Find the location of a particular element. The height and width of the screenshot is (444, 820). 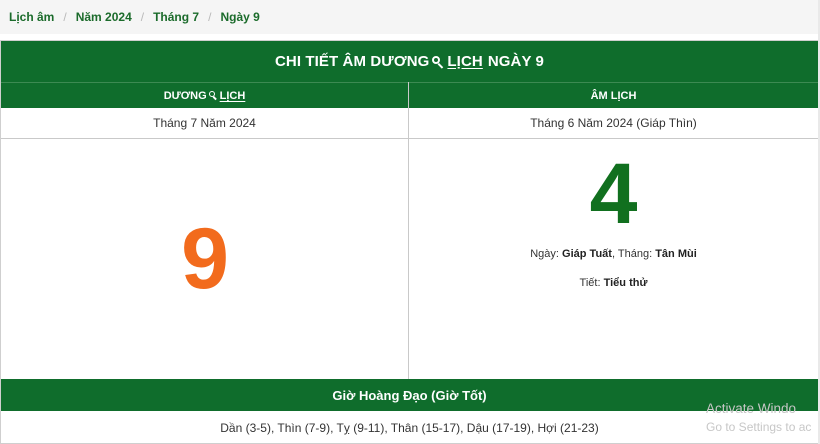

lunar-can-chi: Ngày: Giáp Tuất, Tháng: Tân Mùi is located at coordinates (613, 254).